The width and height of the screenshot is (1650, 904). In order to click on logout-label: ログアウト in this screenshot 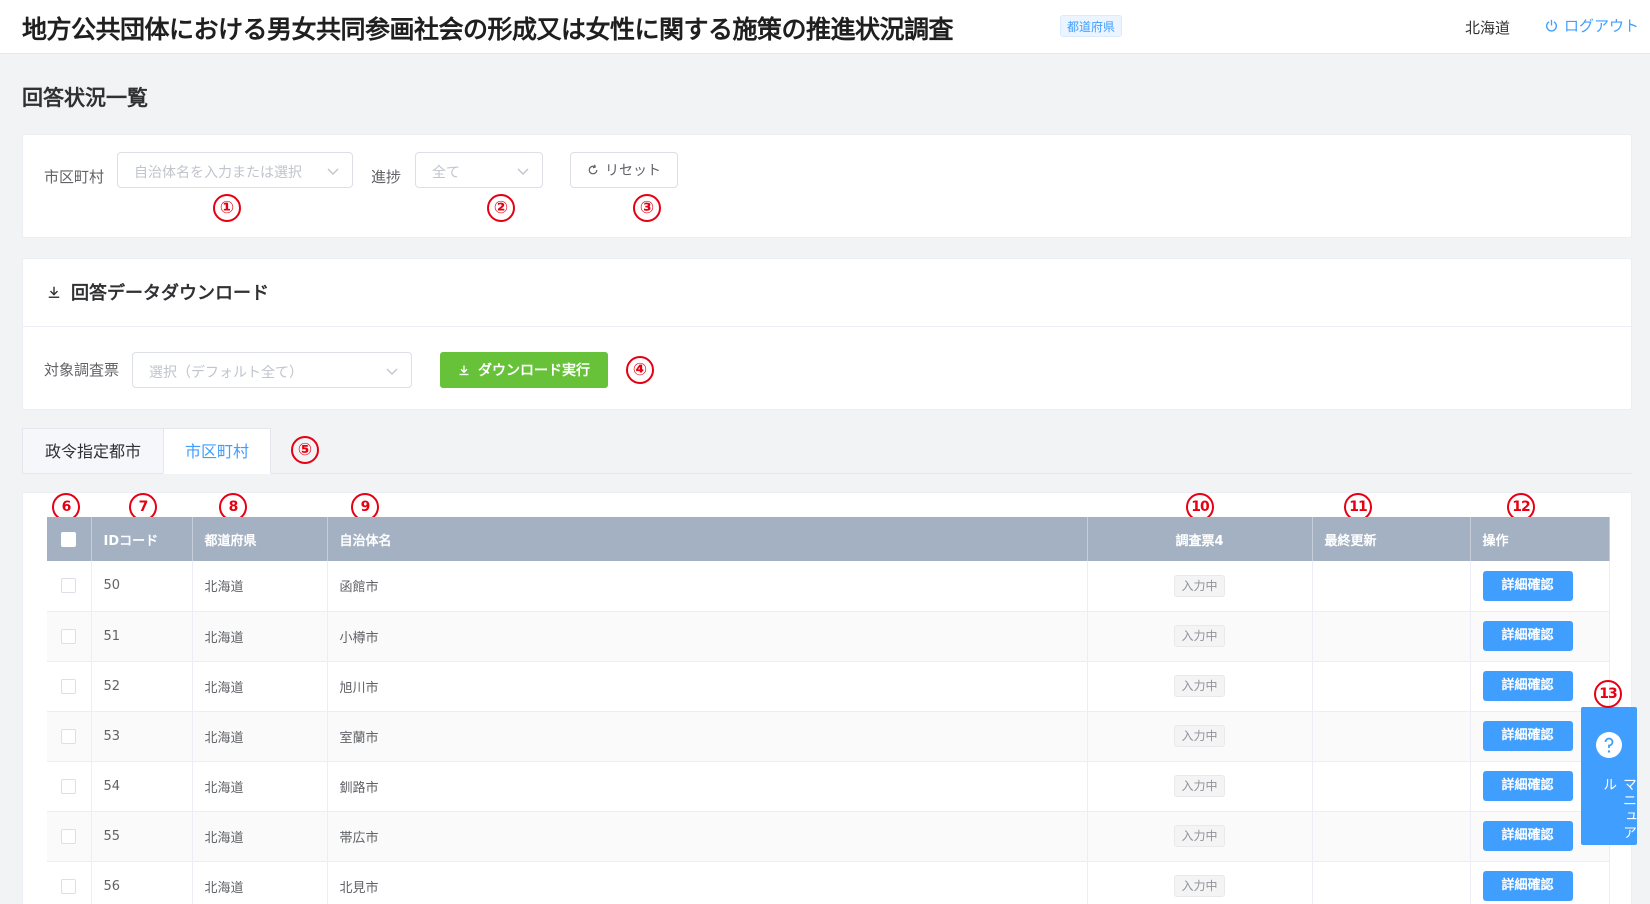, I will do `click(1602, 26)`.